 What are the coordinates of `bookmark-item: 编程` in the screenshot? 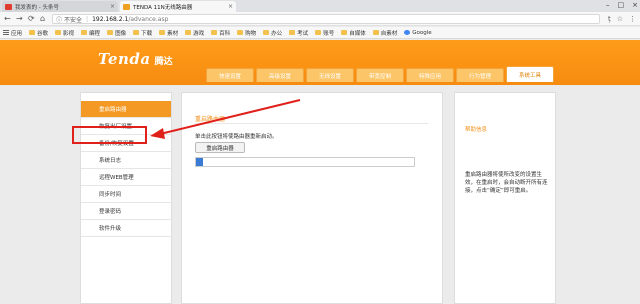 It's located at (90, 33).